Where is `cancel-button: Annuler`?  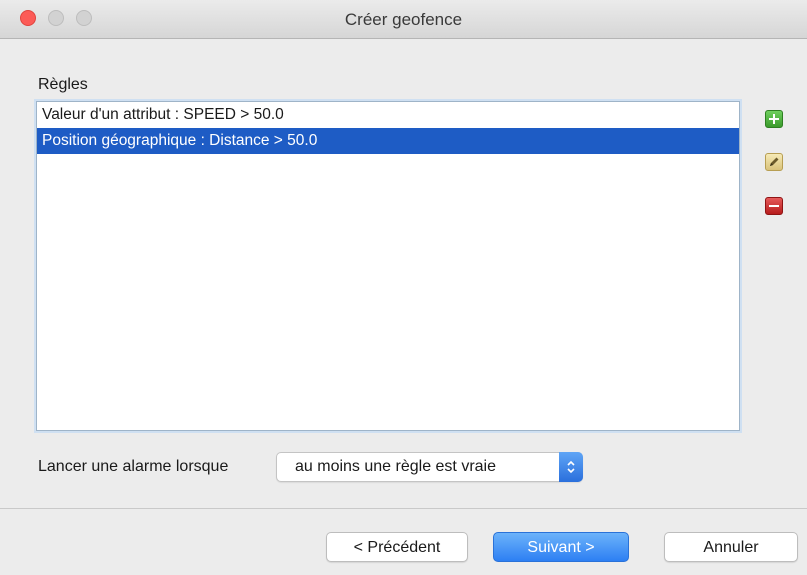 cancel-button: Annuler is located at coordinates (731, 547).